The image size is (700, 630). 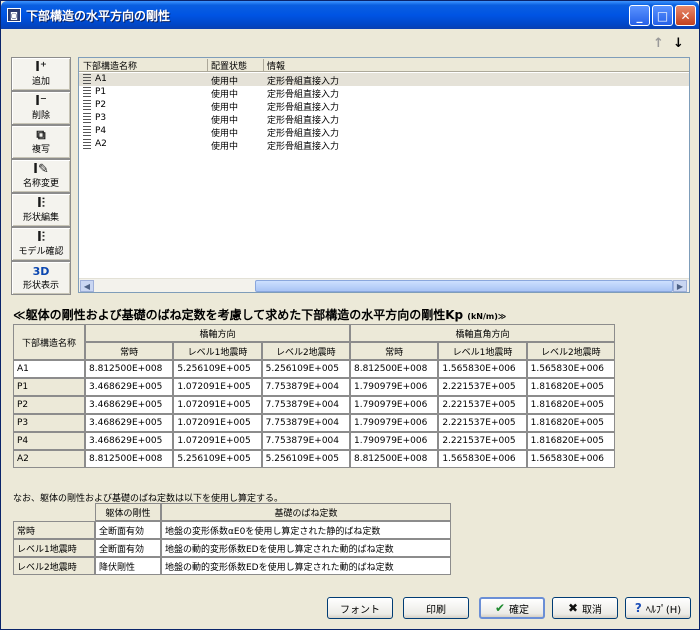 What do you see at coordinates (384, 65) in the screenshot?
I see `list-header: 下部構造名称 配置状態 情報` at bounding box center [384, 65].